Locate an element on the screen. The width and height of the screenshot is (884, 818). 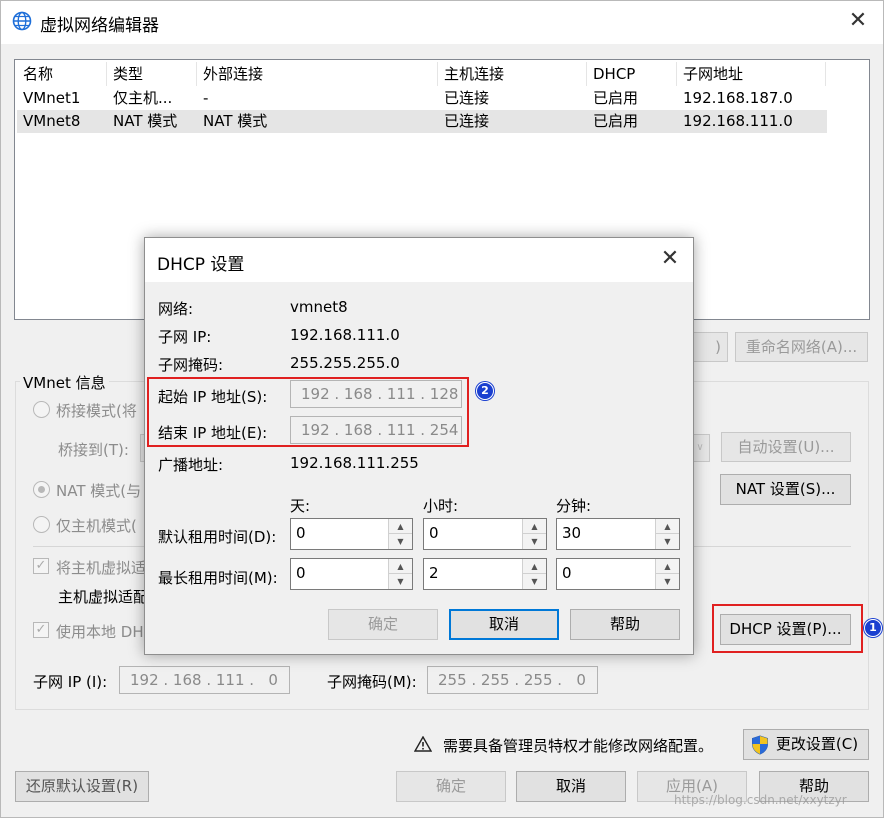
admin-notice: 需要具备管理员特权才能修改网络配置。 is located at coordinates (578, 746).